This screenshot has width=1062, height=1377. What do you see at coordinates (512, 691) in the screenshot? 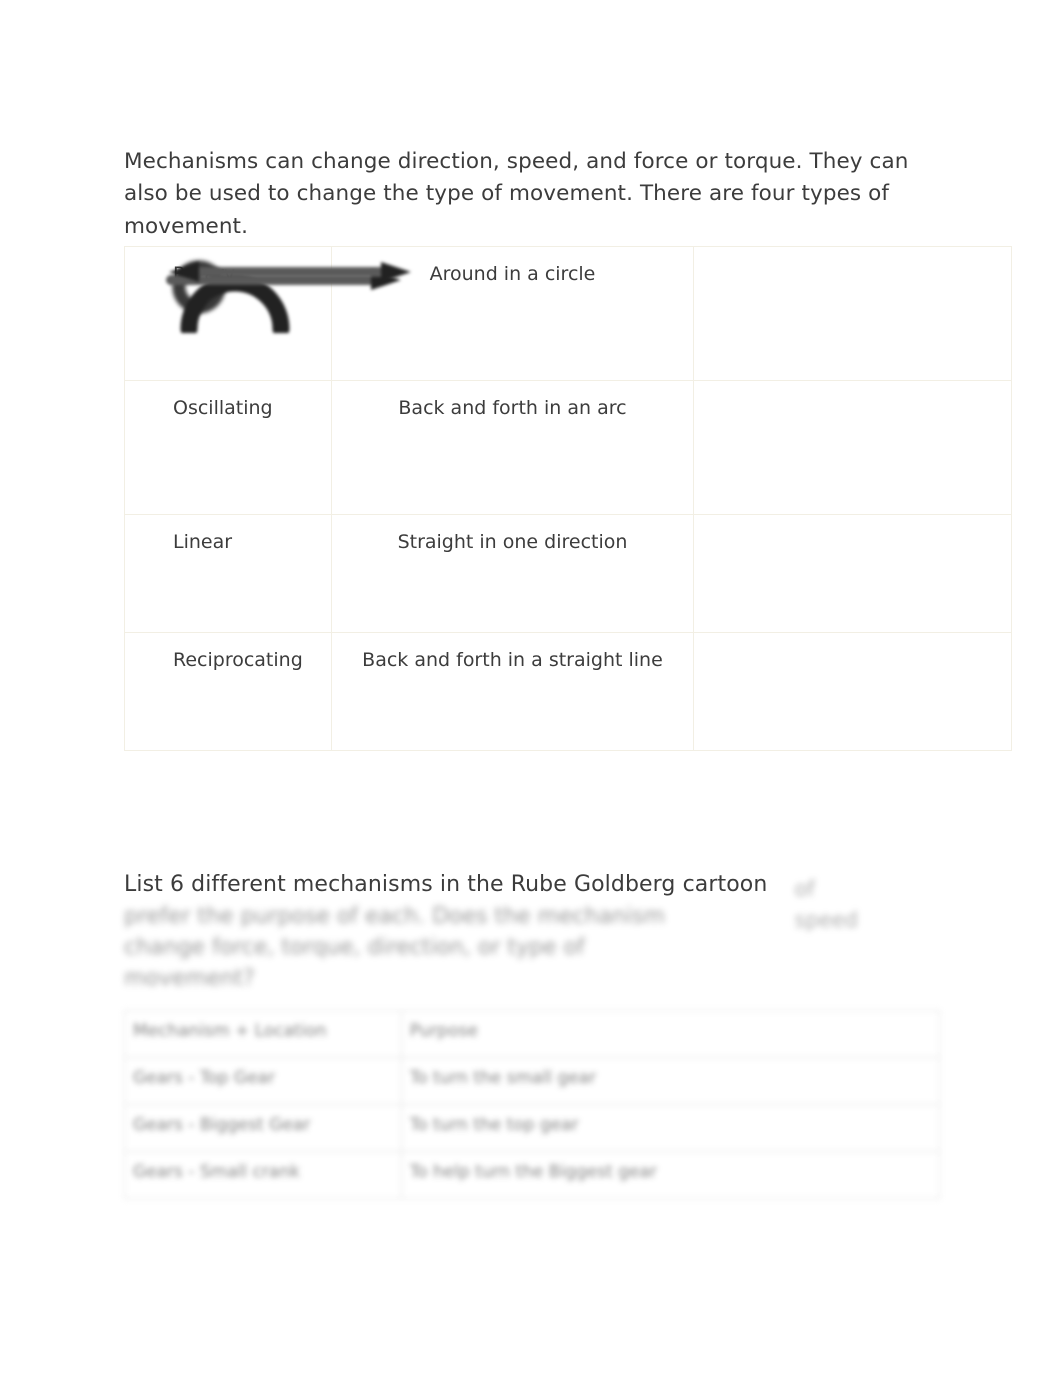
I see `movement-description-cell: Back and forth in a straight line` at bounding box center [512, 691].